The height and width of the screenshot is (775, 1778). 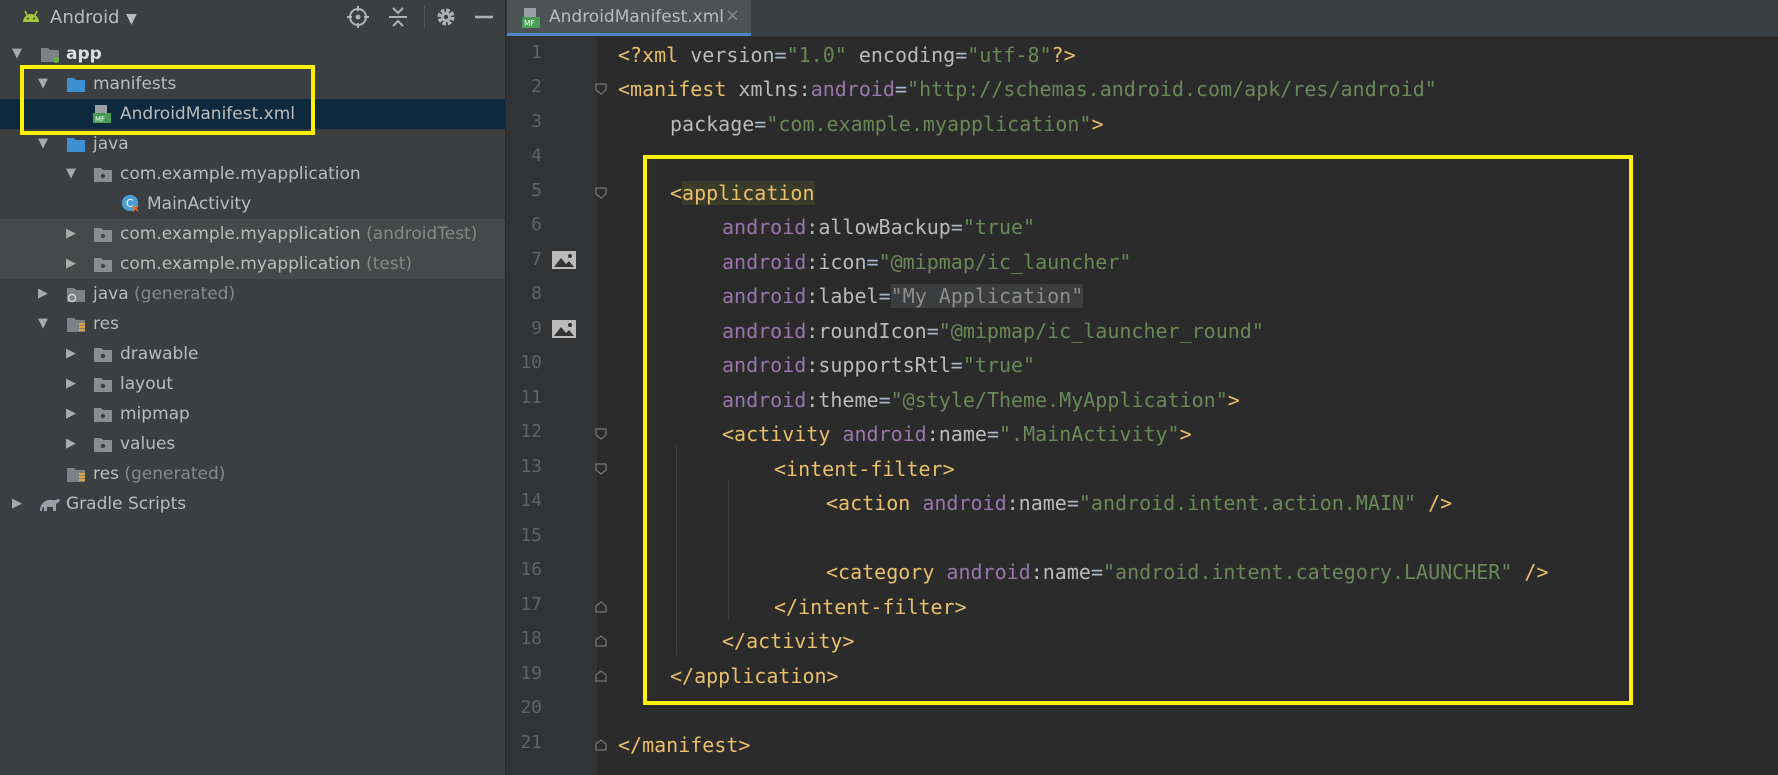 I want to click on tab-androidmanifest: MF AndroidManifest.xml ×, so click(x=629, y=18).